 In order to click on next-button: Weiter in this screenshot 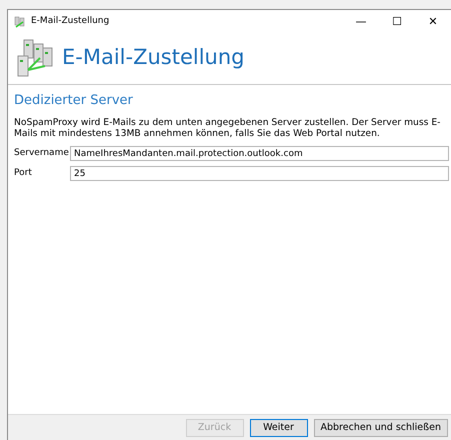, I will do `click(279, 427)`.